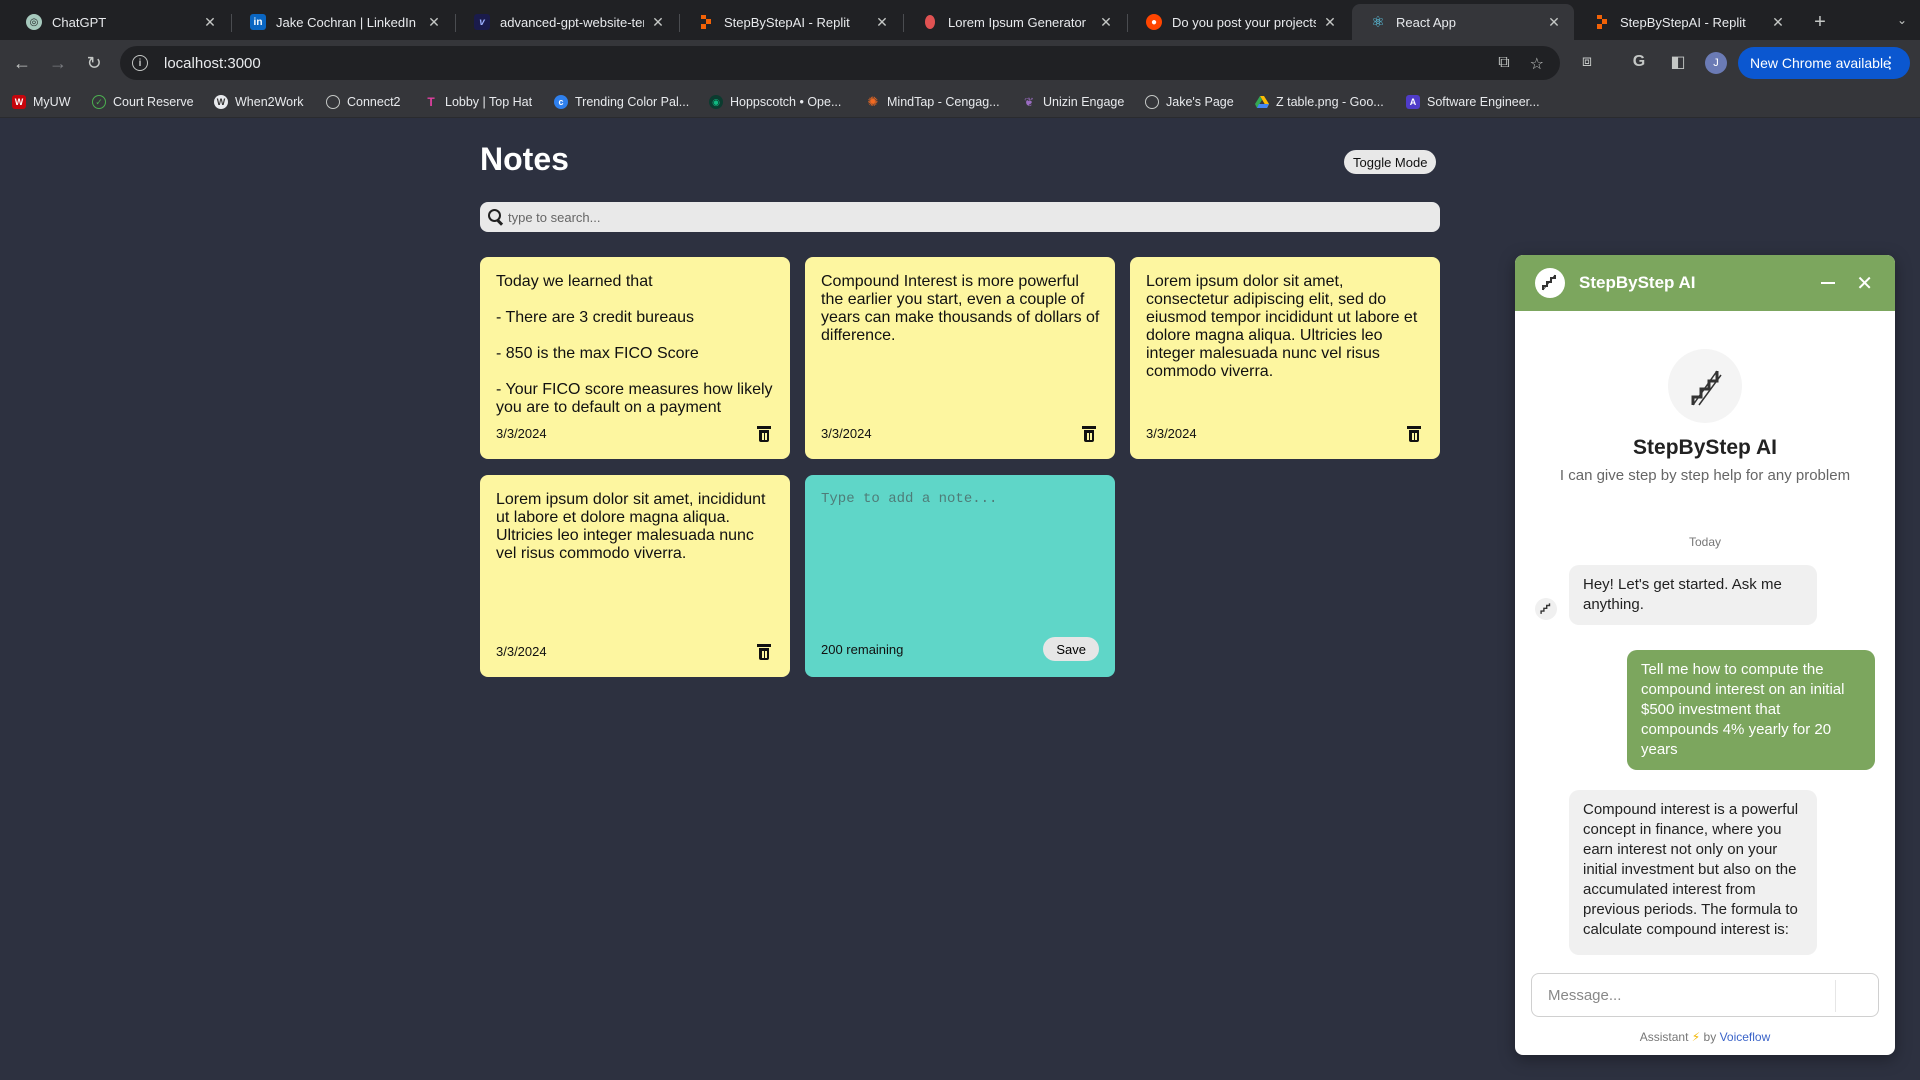  What do you see at coordinates (1683, 22) in the screenshot?
I see `tab-title: StepByStepAI - Replit` at bounding box center [1683, 22].